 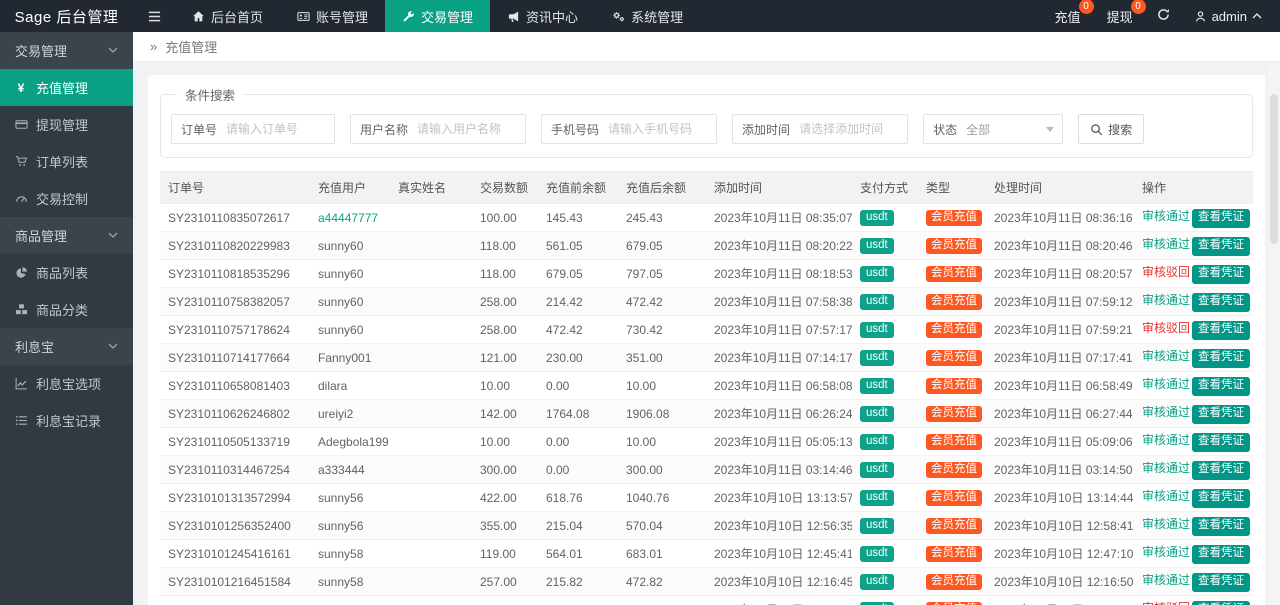 I want to click on sidebar-item: 商品列表, so click(x=66, y=272).